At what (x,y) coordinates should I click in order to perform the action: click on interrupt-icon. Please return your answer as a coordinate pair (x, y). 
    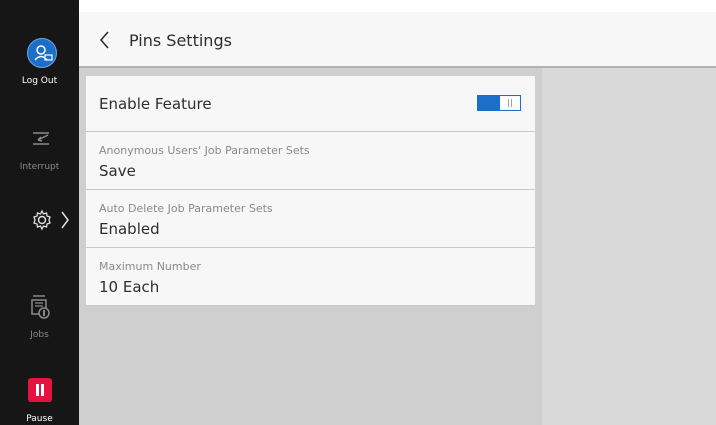
    Looking at the image, I should click on (41, 138).